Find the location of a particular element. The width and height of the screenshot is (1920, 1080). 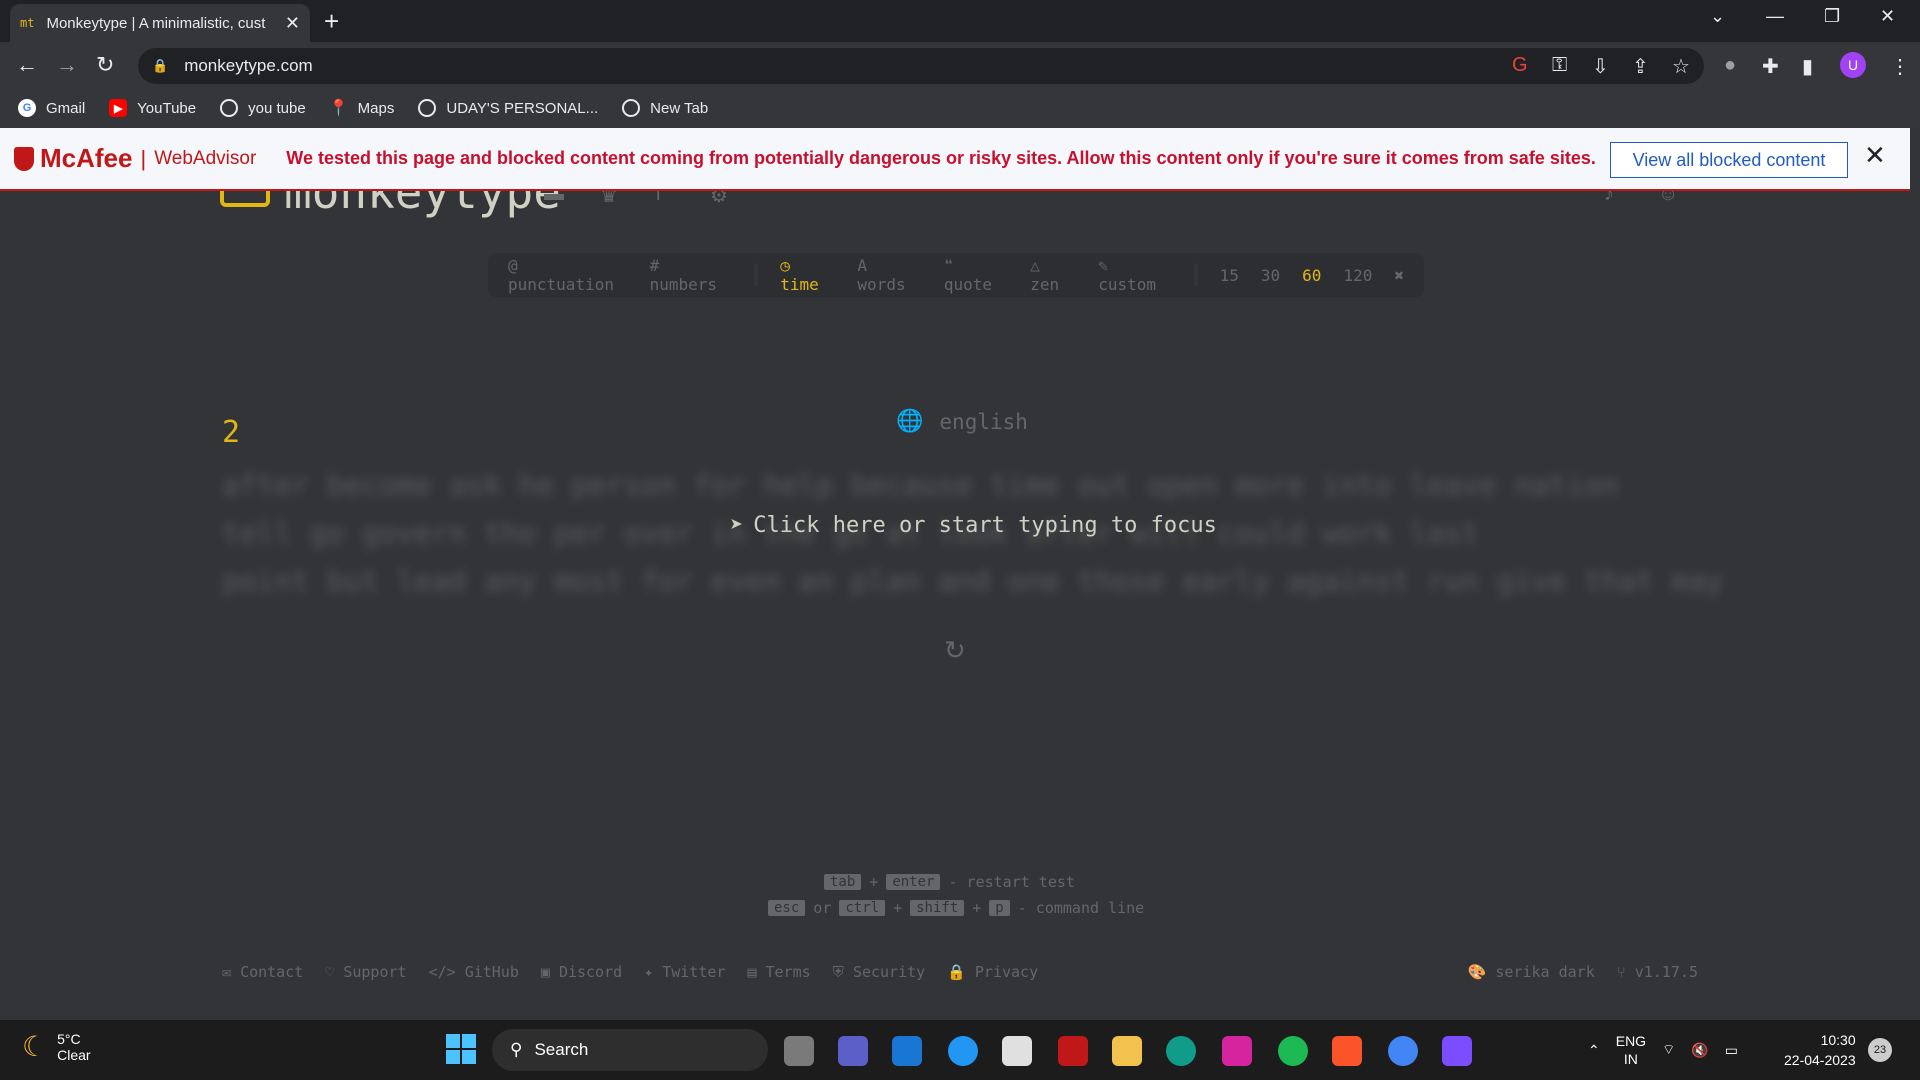

custom-duration-tools-icon: ✖ is located at coordinates (1399, 275).